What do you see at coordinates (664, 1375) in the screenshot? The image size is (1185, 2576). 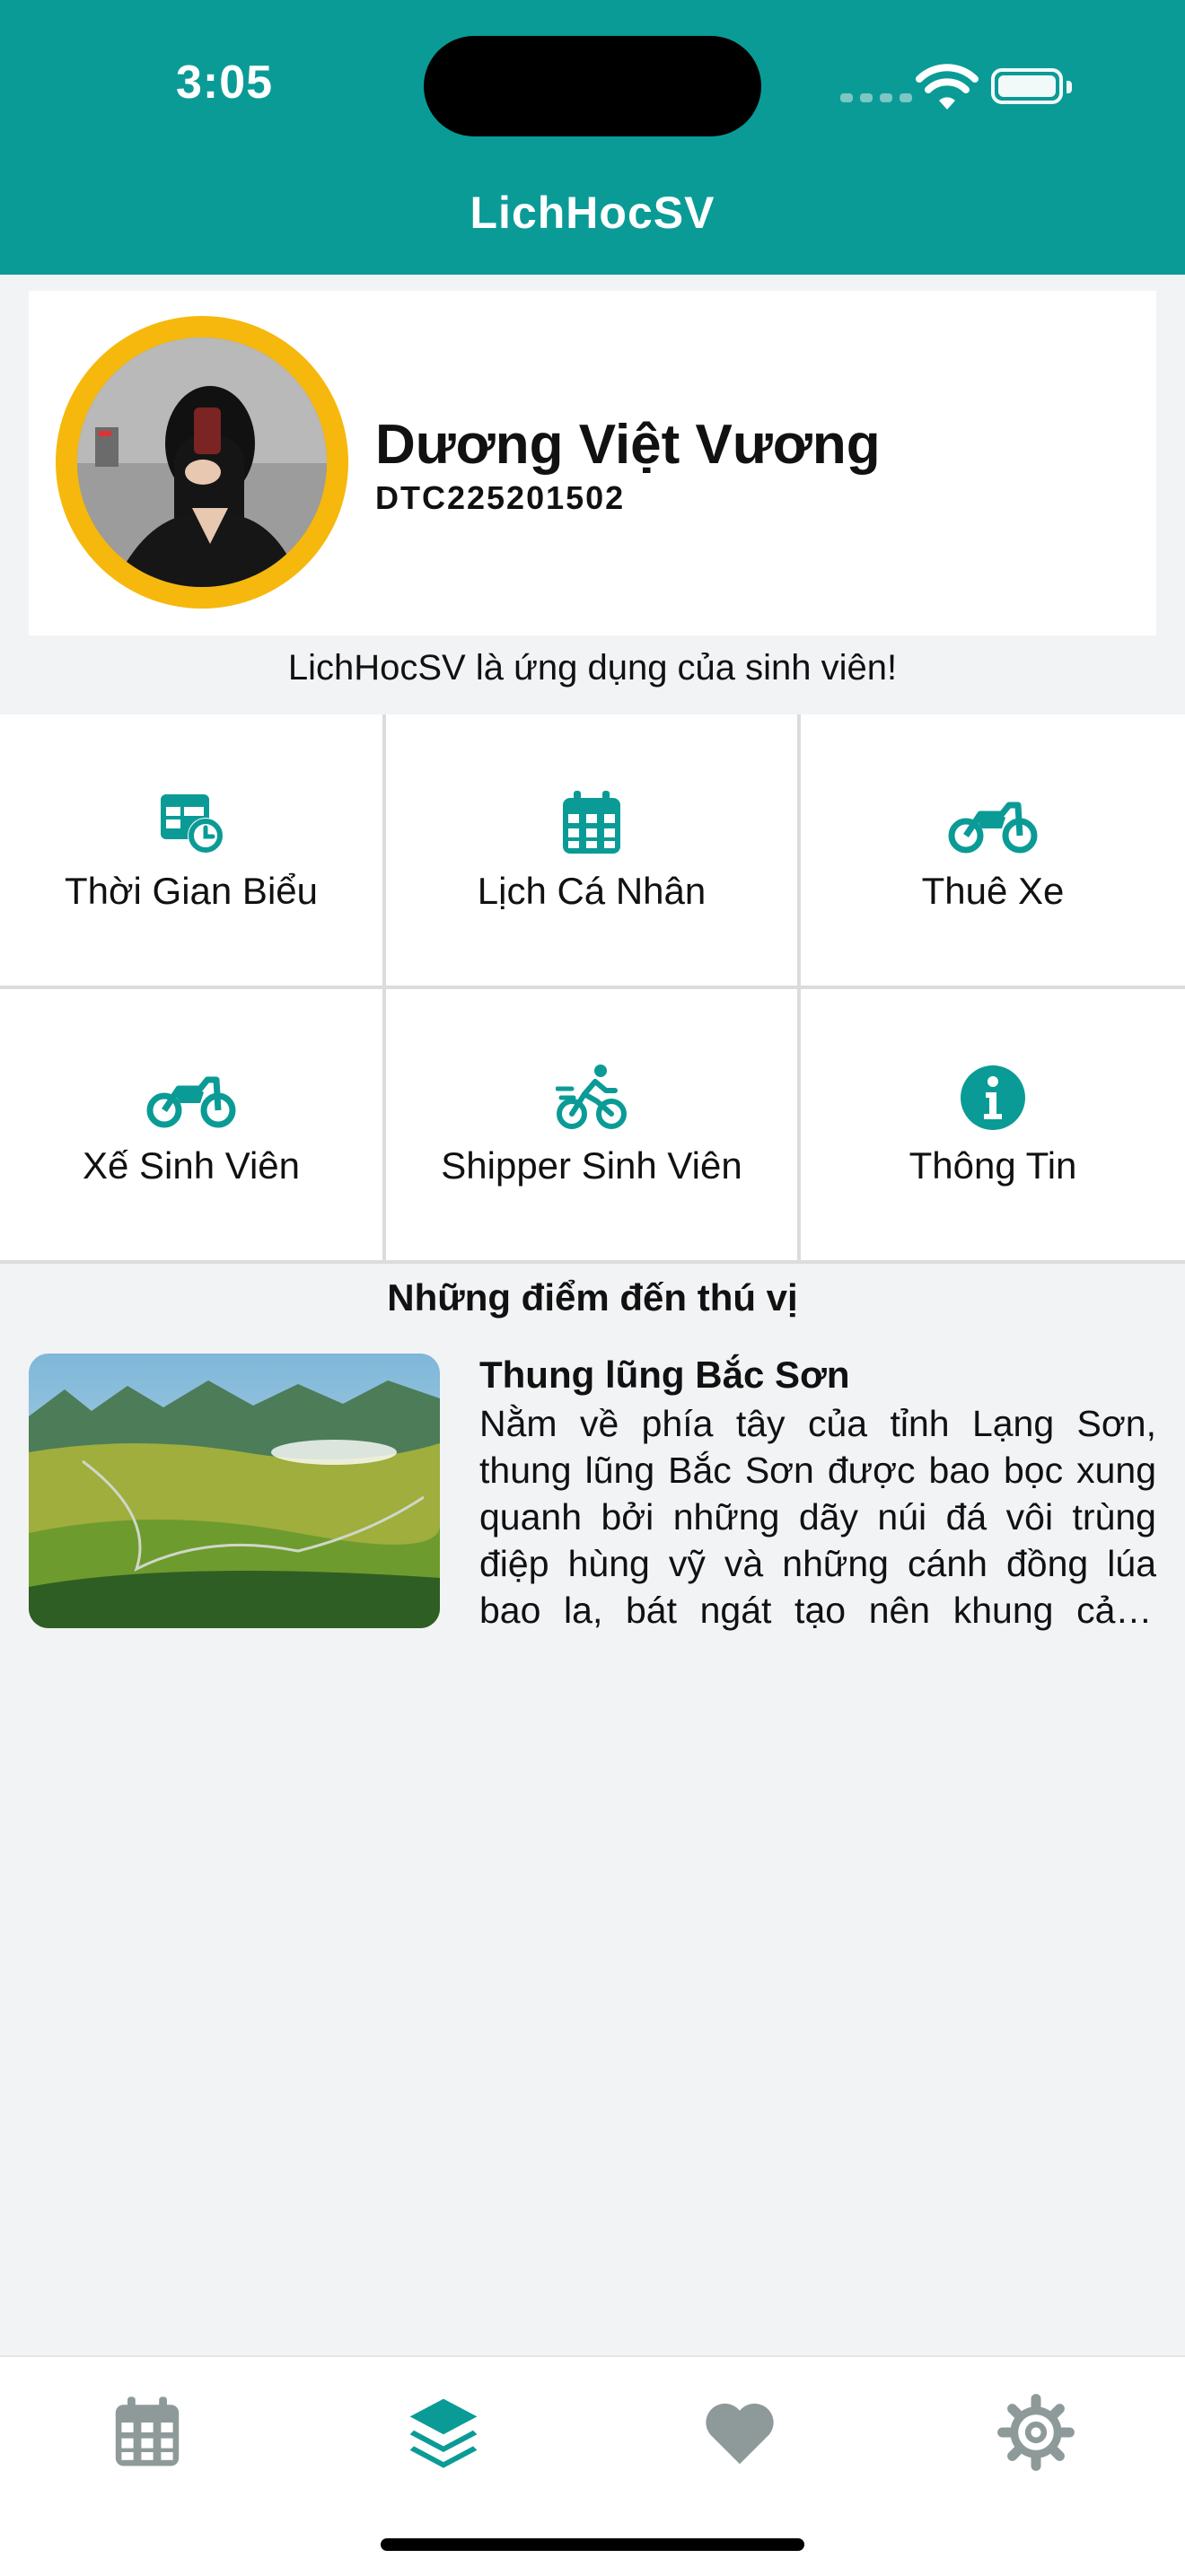 I see `destination-title: Thung lũng Bắc Sơn` at bounding box center [664, 1375].